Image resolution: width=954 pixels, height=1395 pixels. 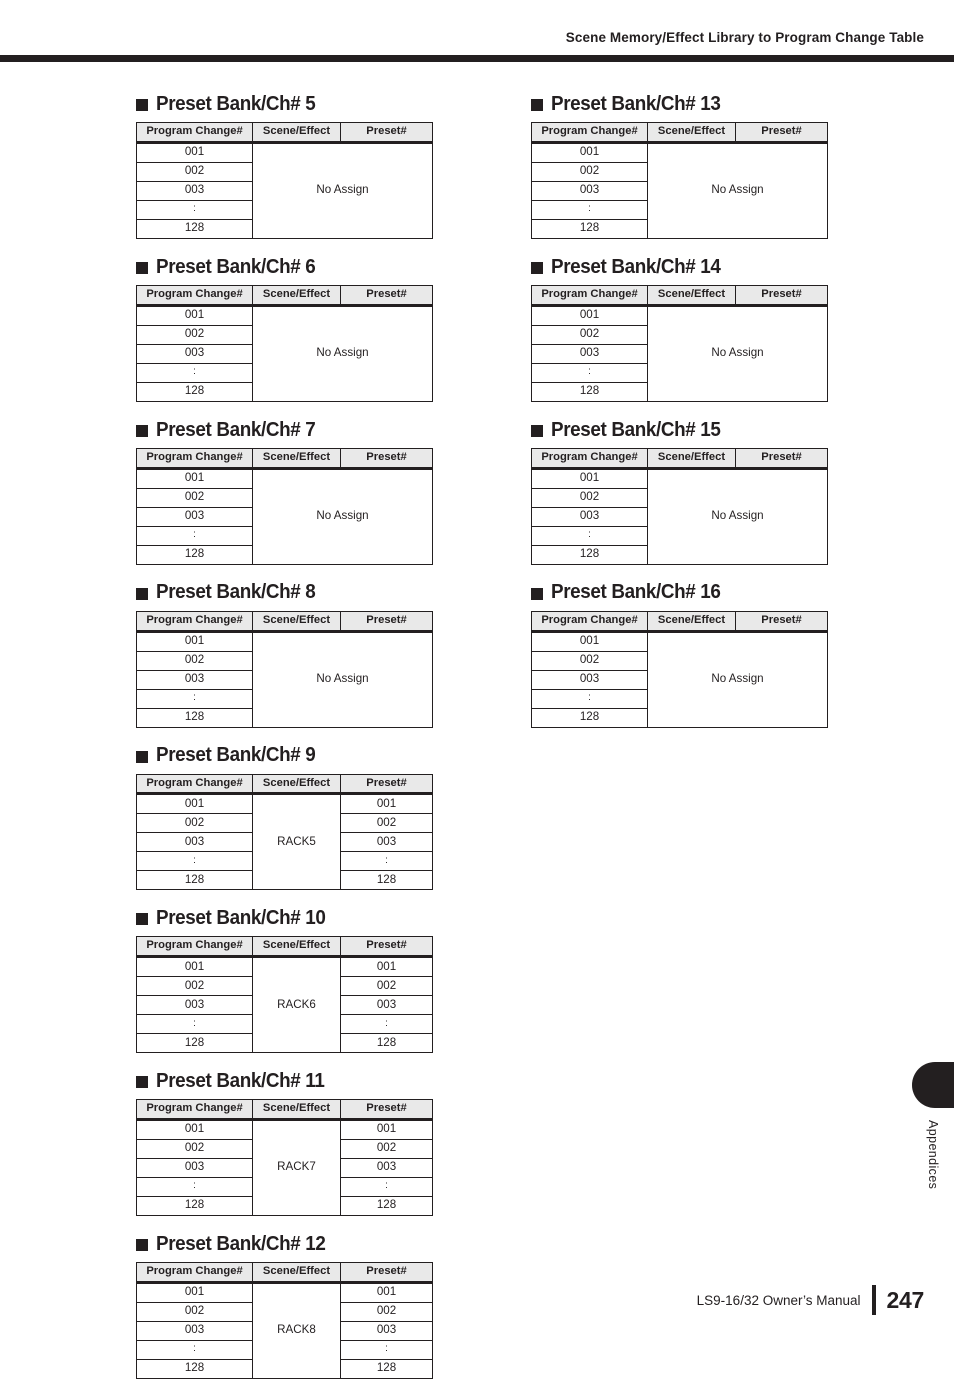 I want to click on section-heading: Preset Bank/Ch# 6, so click(x=286, y=267).